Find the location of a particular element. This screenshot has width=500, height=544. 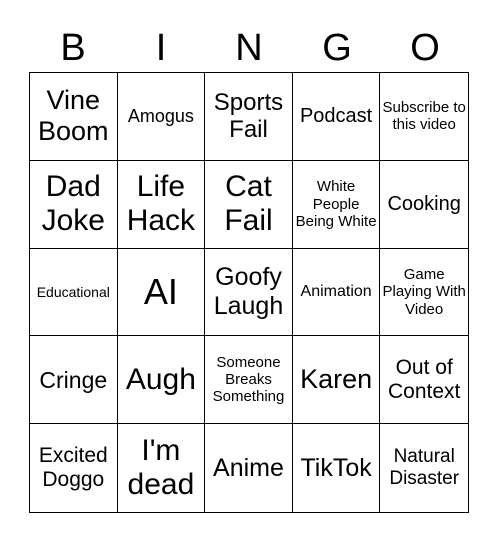

bingo-cell-label: Dad Joke is located at coordinates (73, 203).